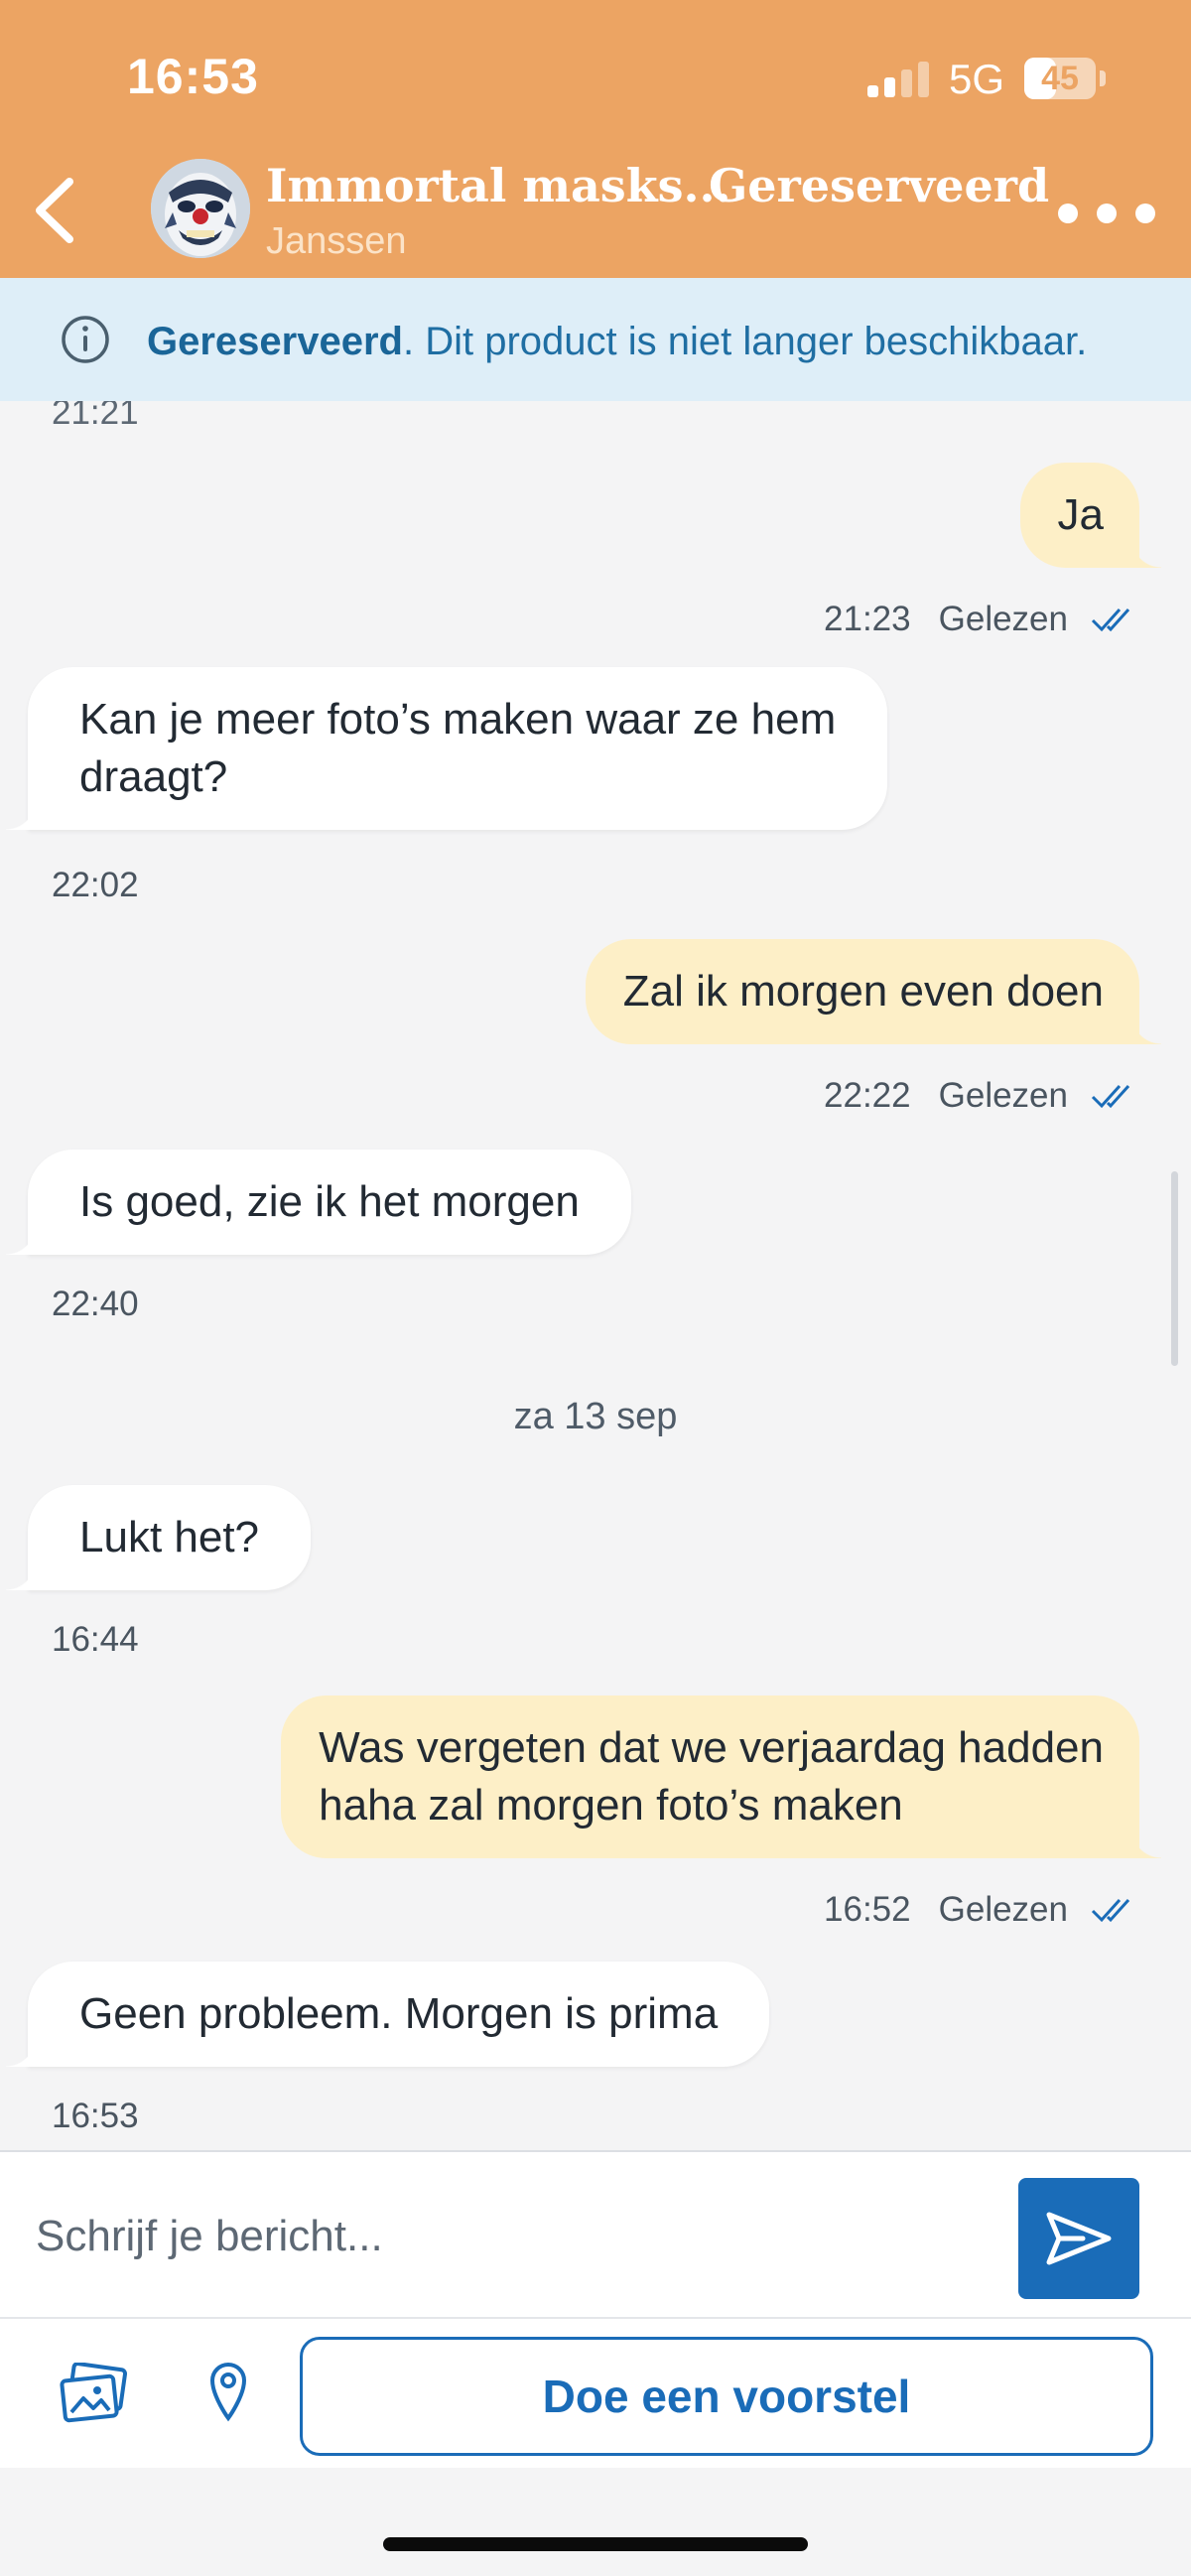  I want to click on chat-scrollbar, so click(1174, 1268).